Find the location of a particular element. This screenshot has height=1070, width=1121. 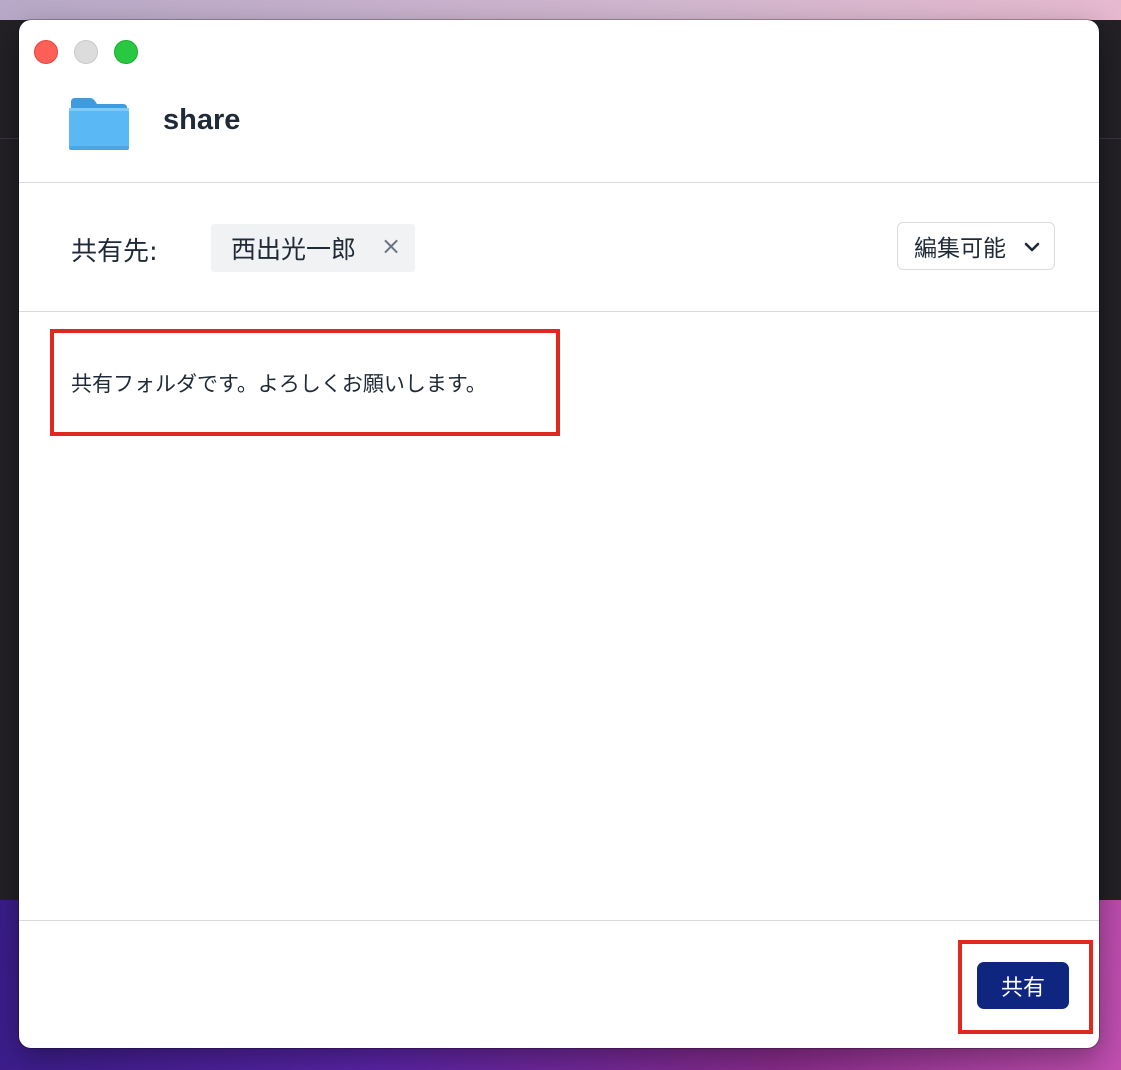

permission-value: 編集可能 is located at coordinates (960, 249).